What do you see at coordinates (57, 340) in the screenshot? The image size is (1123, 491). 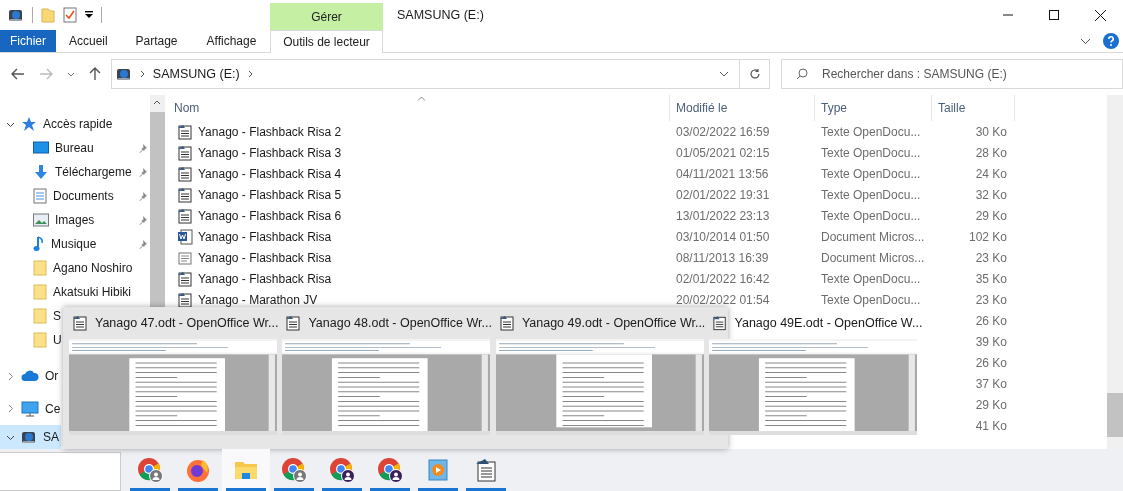 I see `nav-label: U` at bounding box center [57, 340].